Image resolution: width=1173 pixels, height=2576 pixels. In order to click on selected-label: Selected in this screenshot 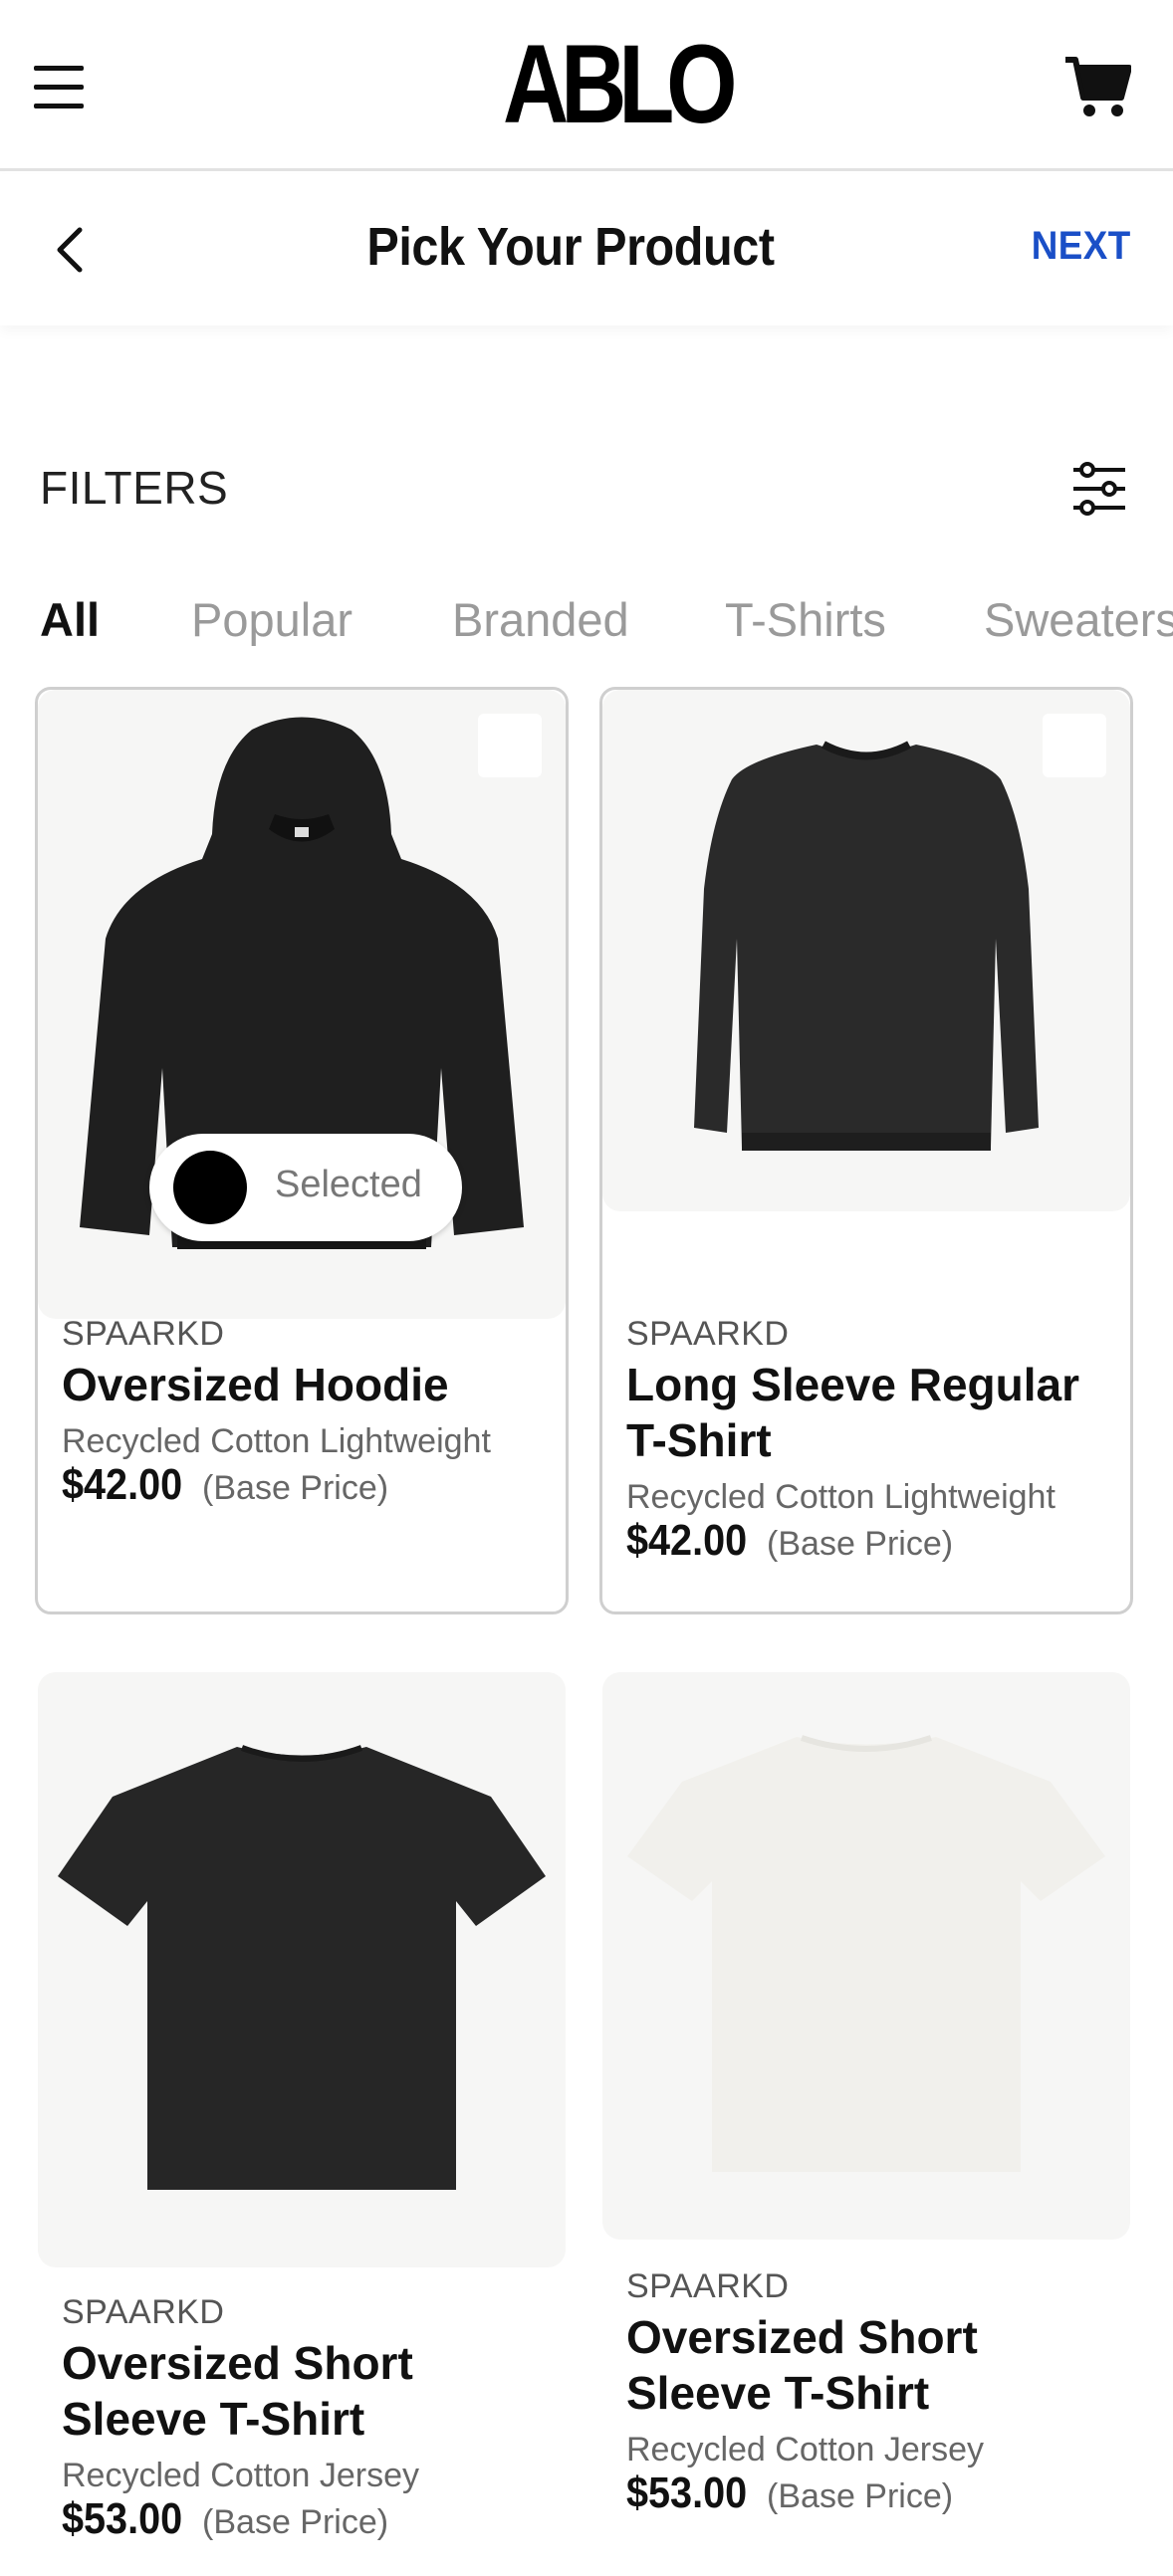, I will do `click(349, 1184)`.